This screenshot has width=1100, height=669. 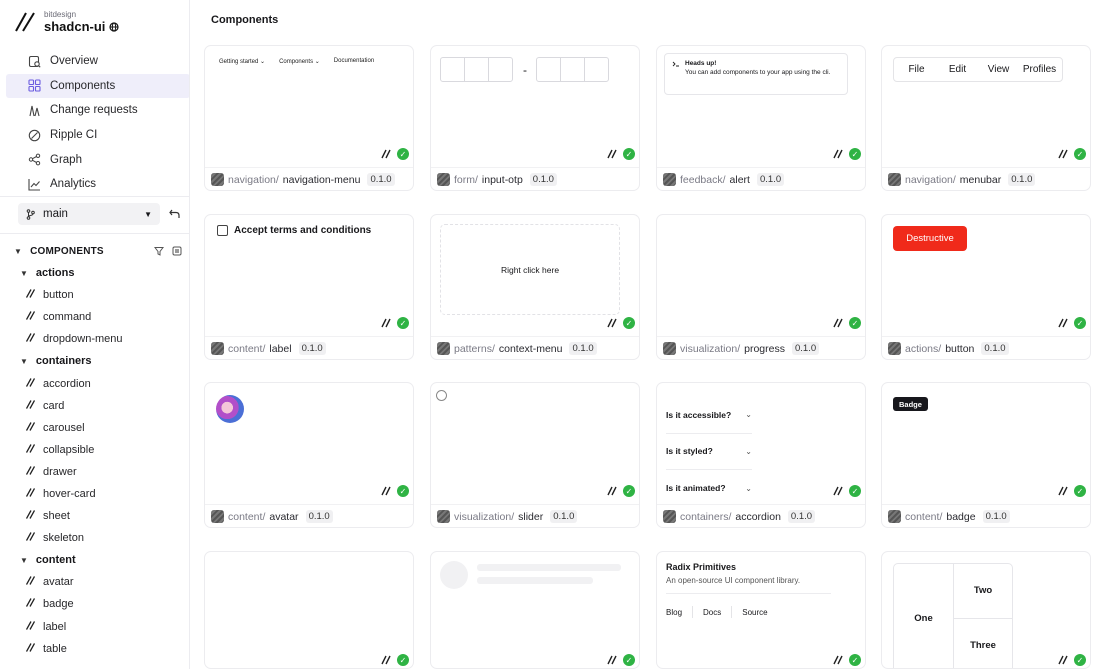 What do you see at coordinates (998, 69) in the screenshot?
I see `menubar-item-view: View` at bounding box center [998, 69].